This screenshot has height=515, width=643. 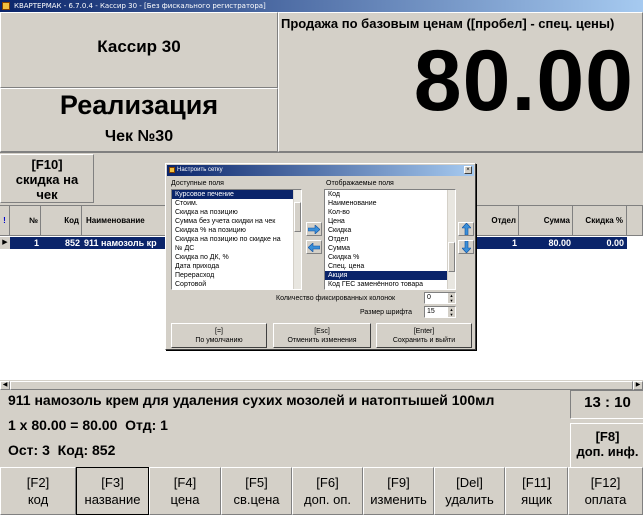 I want to click on more-info-button: [F8] доп. инф., so click(x=606, y=447).